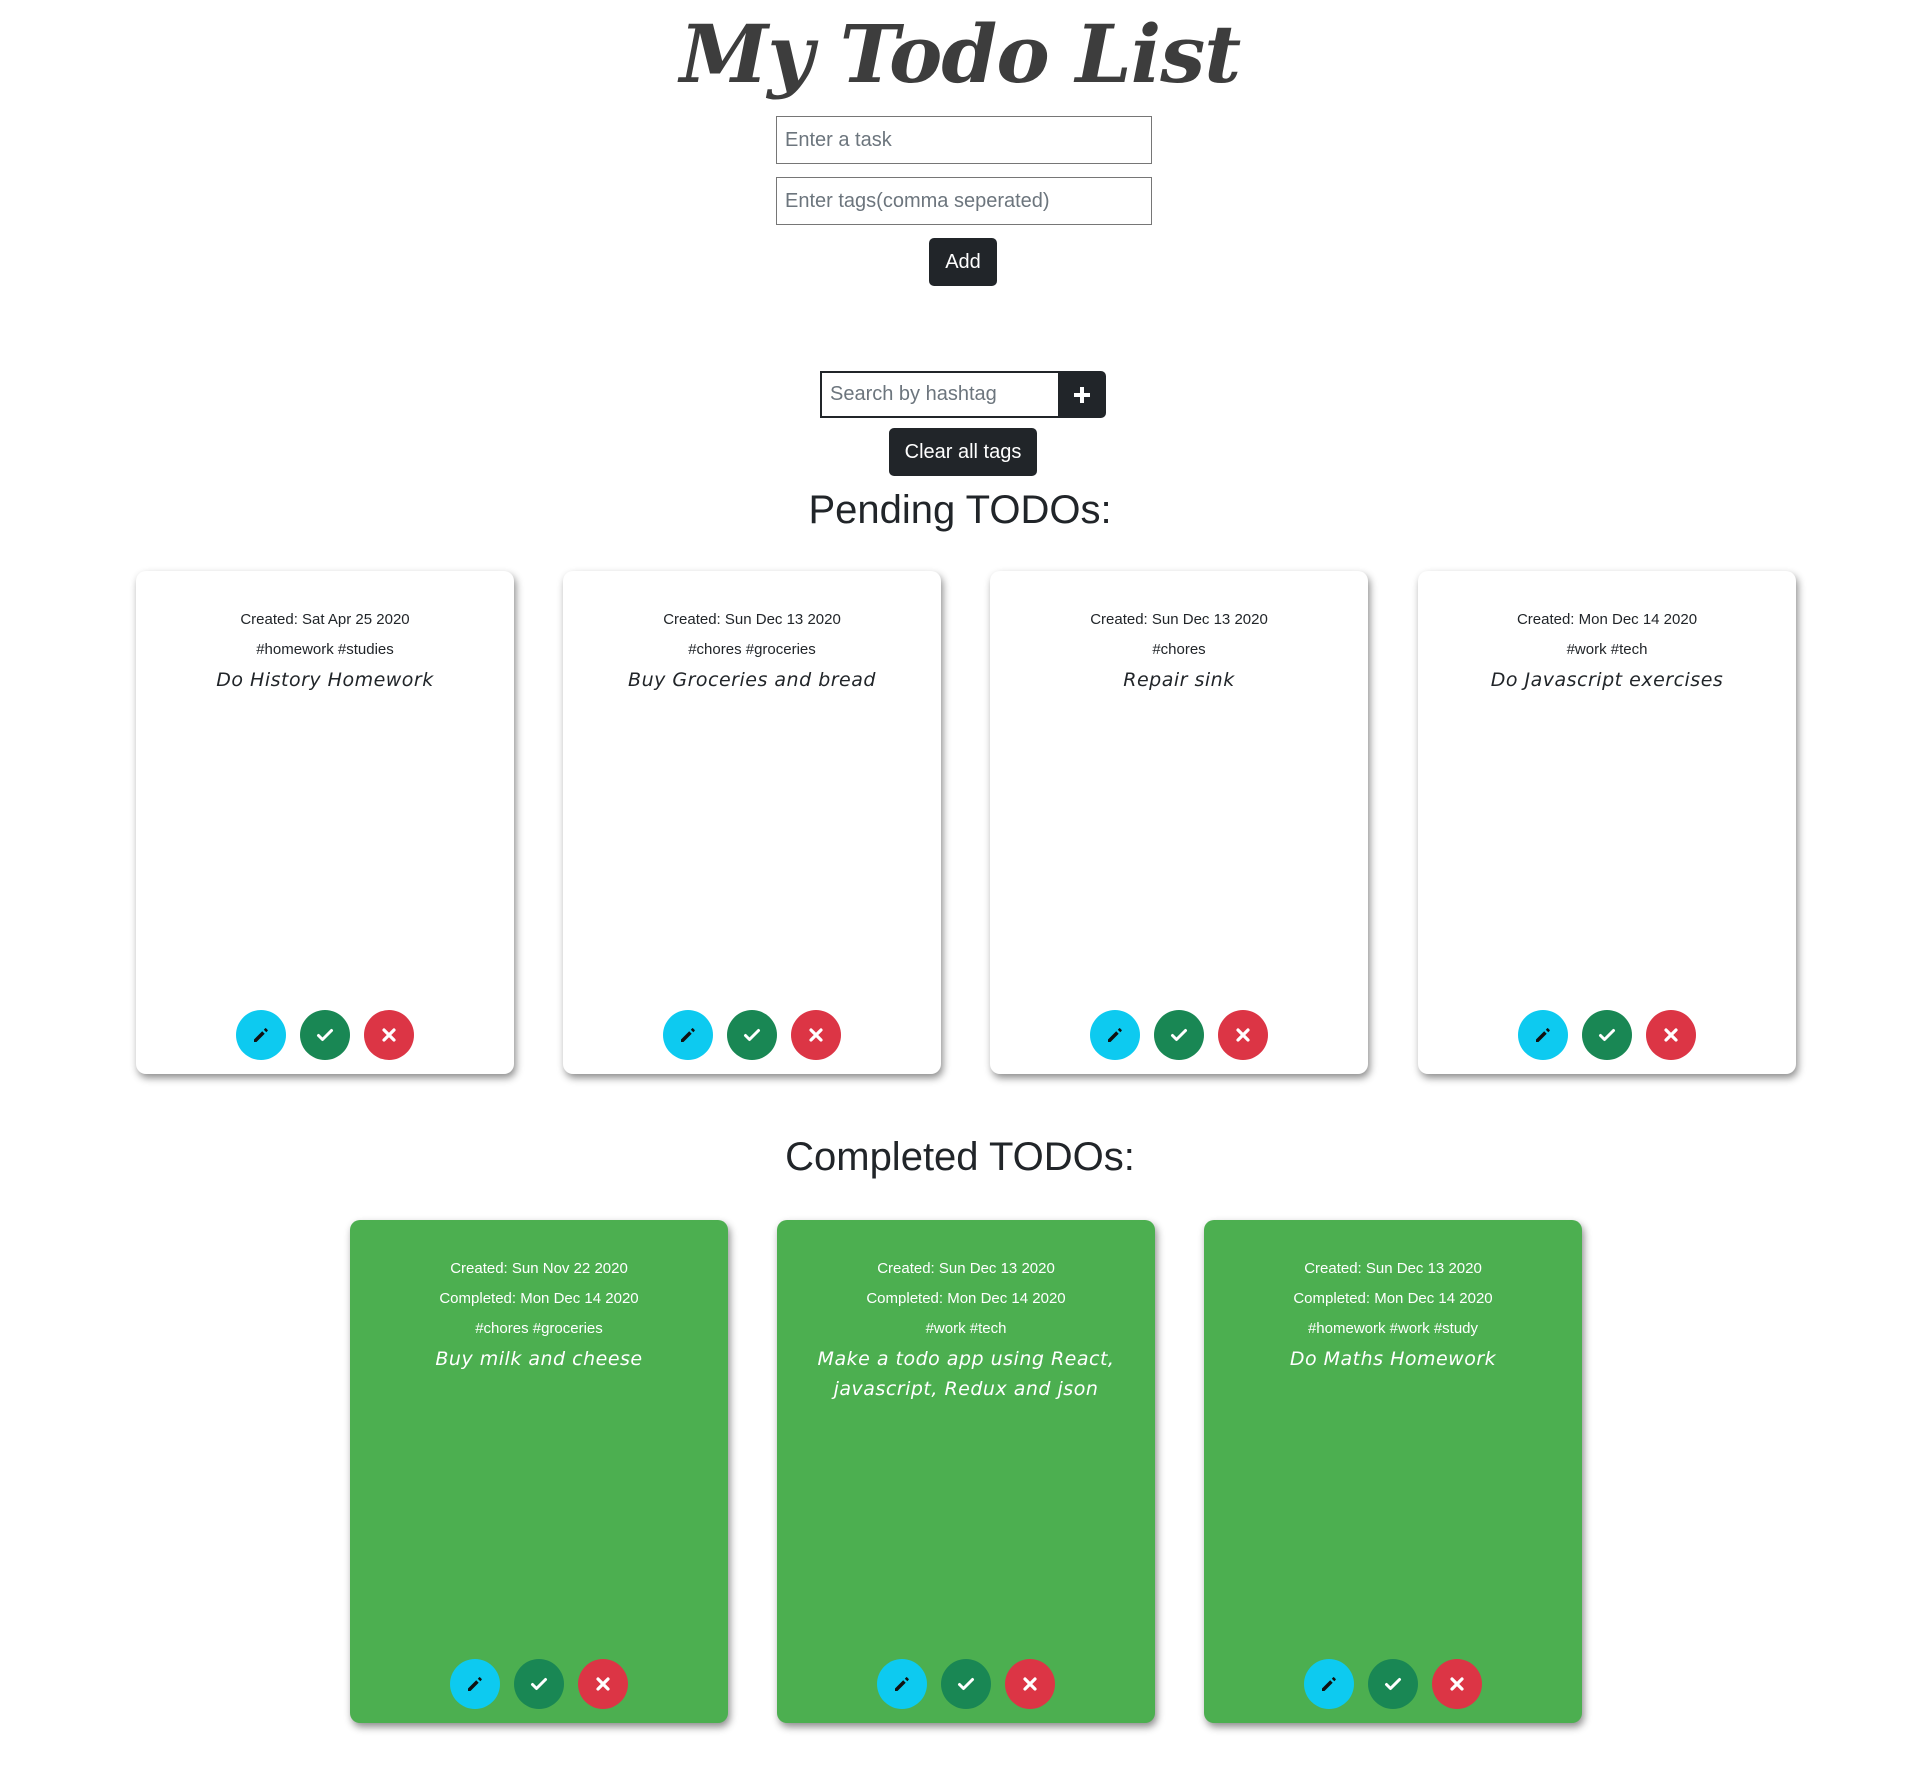 The width and height of the screenshot is (1920, 1775). What do you see at coordinates (1393, 1328) in the screenshot?
I see `todo-tags: #homework #work #study` at bounding box center [1393, 1328].